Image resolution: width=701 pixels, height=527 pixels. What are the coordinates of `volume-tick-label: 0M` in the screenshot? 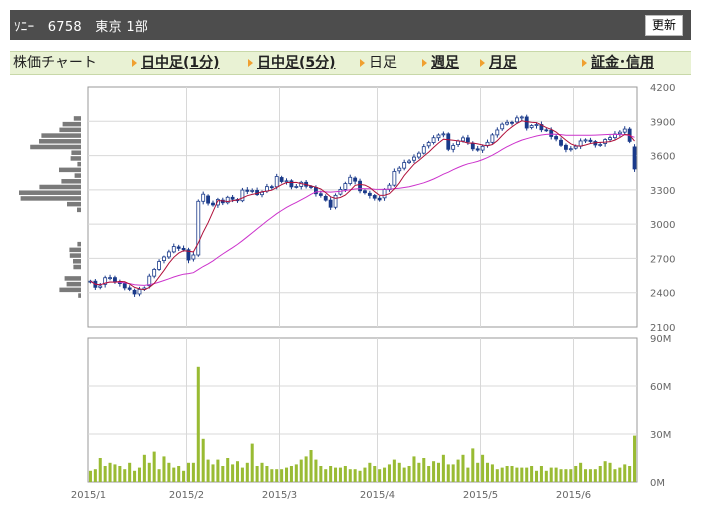 It's located at (657, 483).